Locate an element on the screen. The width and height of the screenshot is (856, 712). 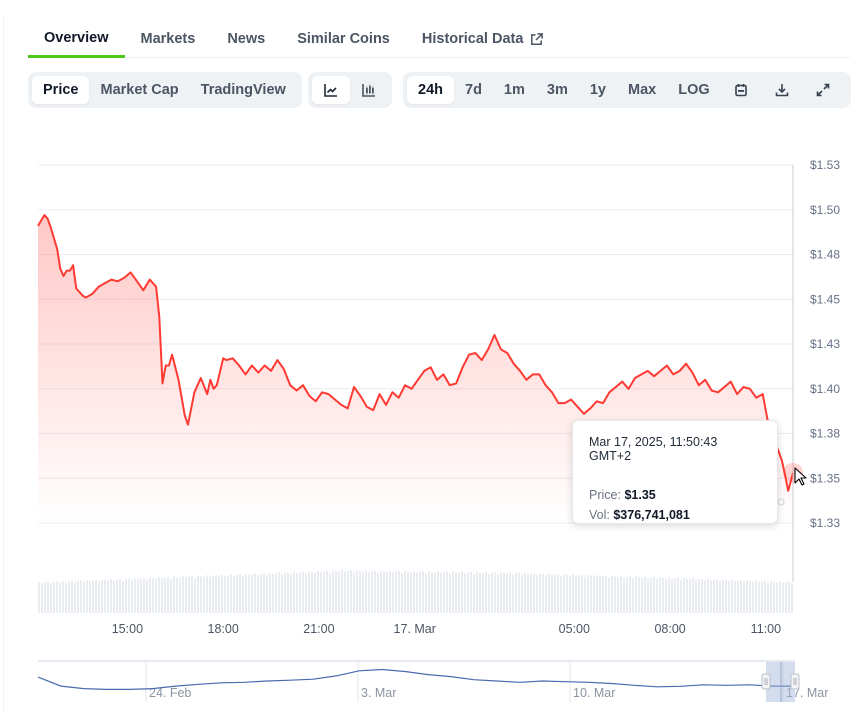
tooltip-volume-row: Vol: $376,741,081 is located at coordinates (675, 515).